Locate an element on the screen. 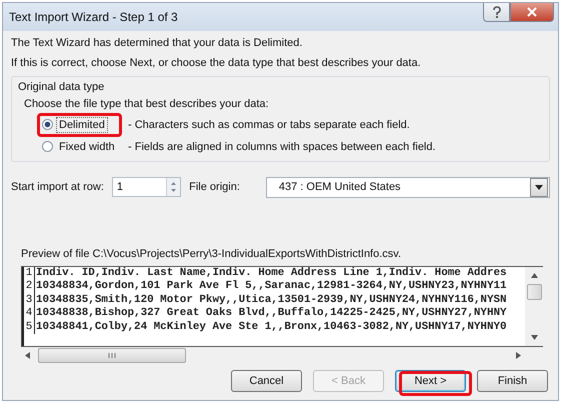 The height and width of the screenshot is (403, 561). intro-text: If this is correct, choose Next, or choose the data type that best describes your data. is located at coordinates (216, 63).